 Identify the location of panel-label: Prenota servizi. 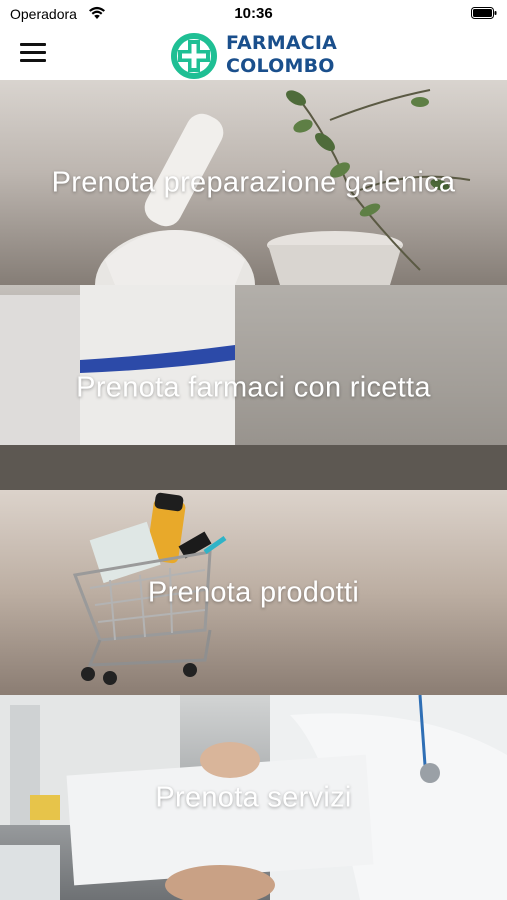
(253, 797).